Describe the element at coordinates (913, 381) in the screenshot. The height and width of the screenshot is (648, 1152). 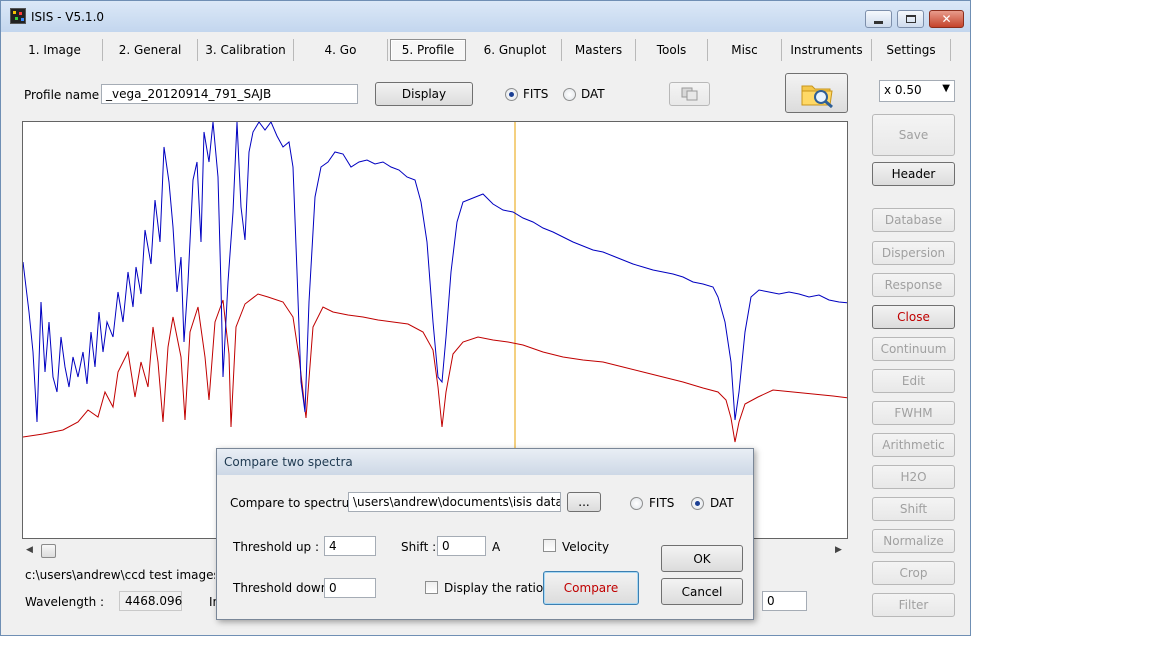
I see `edit-button: Edit` at that location.